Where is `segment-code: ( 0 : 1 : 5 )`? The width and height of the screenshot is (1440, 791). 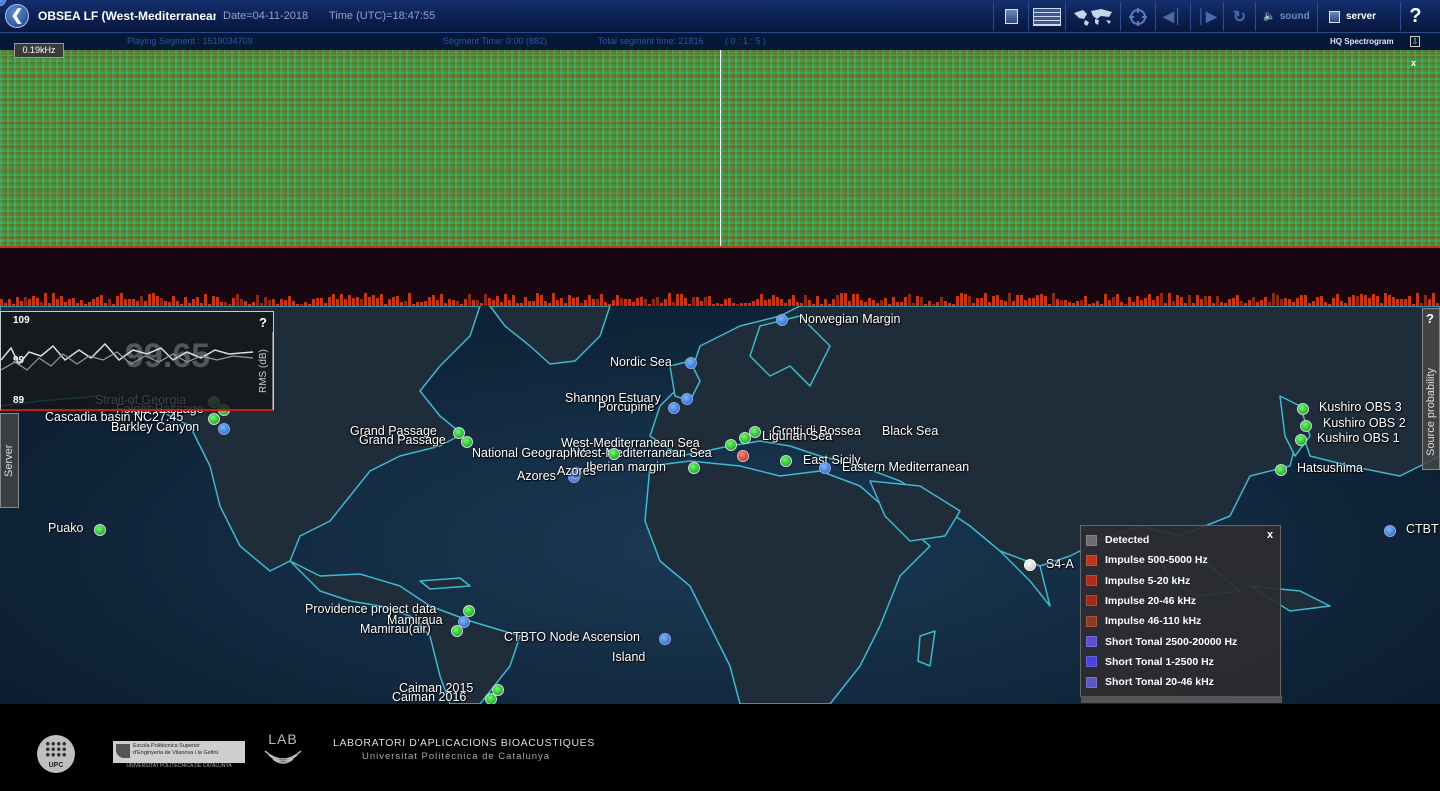 segment-code: ( 0 : 1 : 5 ) is located at coordinates (746, 41).